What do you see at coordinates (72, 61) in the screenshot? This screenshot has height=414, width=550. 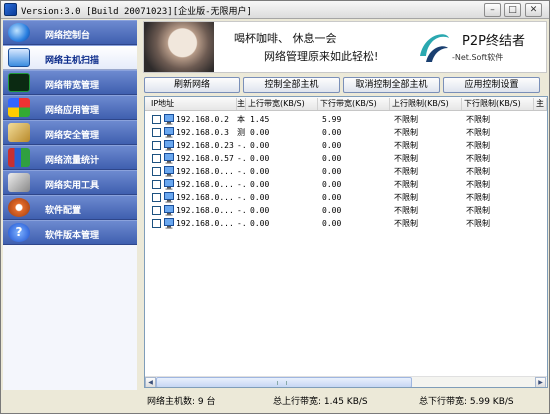 I see `sidebar-item-label: 网络主机扫描` at bounding box center [72, 61].